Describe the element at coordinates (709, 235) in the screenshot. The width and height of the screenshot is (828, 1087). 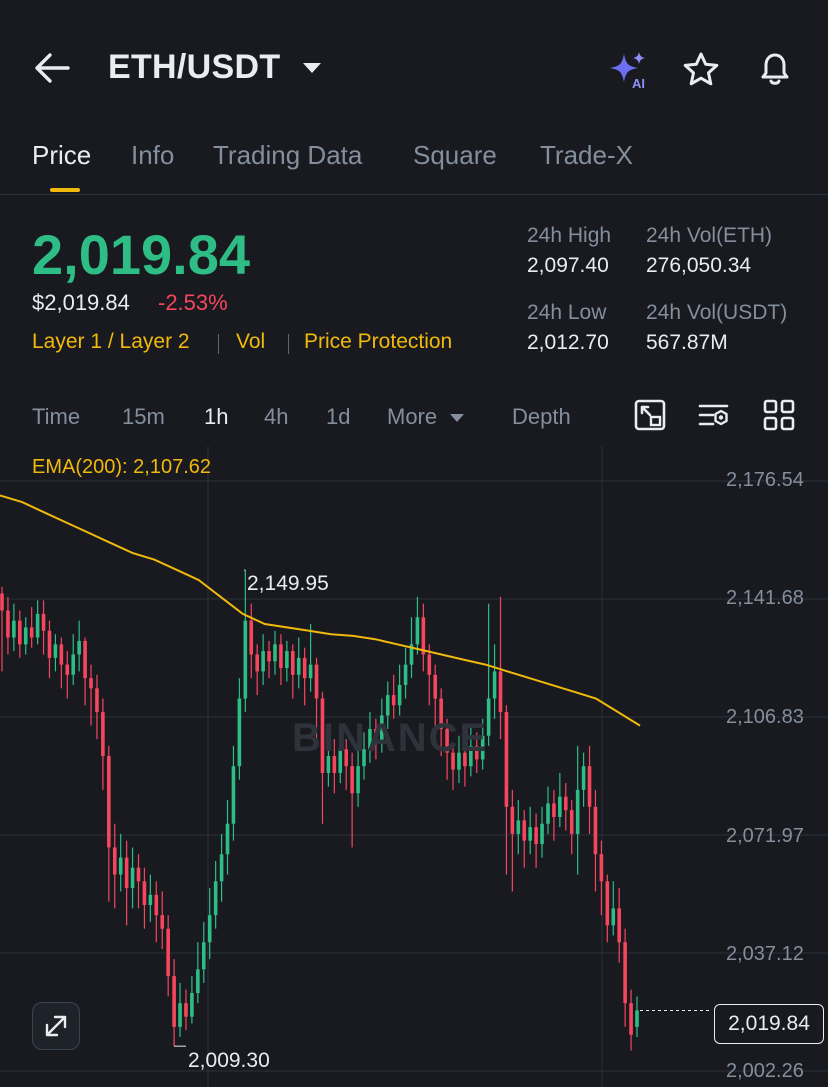
I see `vol-eth-label: 24h Vol(ETH)` at that location.